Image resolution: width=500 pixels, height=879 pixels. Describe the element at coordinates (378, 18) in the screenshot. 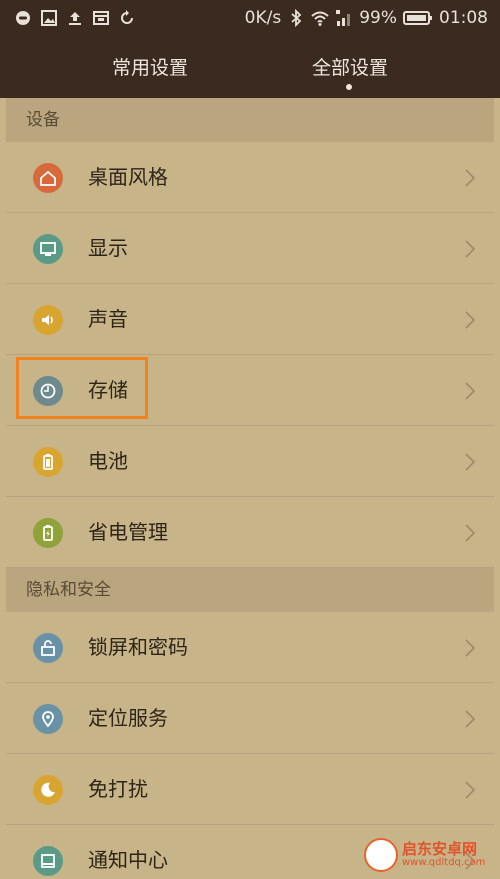

I see `battery-percent: 99%` at that location.